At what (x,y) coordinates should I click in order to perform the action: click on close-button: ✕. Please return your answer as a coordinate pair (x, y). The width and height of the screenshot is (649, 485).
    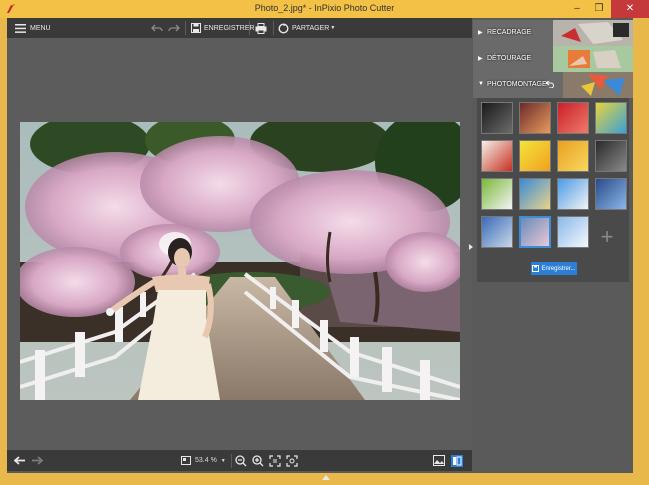
    Looking at the image, I should click on (630, 9).